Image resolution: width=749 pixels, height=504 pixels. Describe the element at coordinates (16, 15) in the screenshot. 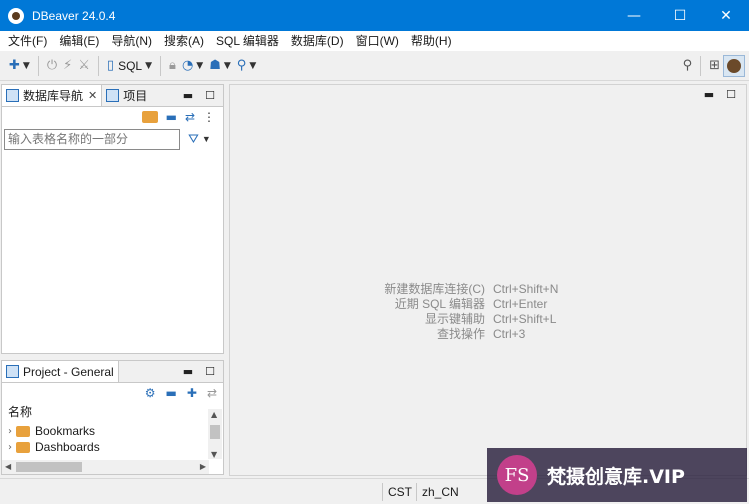

I see `dbeaver-logo-icon` at that location.